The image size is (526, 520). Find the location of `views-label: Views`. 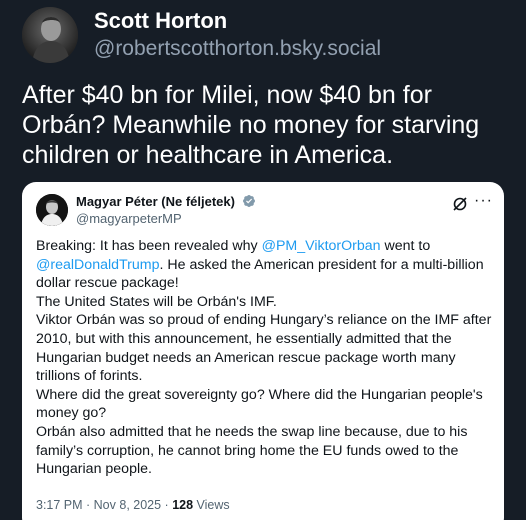

views-label: Views is located at coordinates (211, 505).